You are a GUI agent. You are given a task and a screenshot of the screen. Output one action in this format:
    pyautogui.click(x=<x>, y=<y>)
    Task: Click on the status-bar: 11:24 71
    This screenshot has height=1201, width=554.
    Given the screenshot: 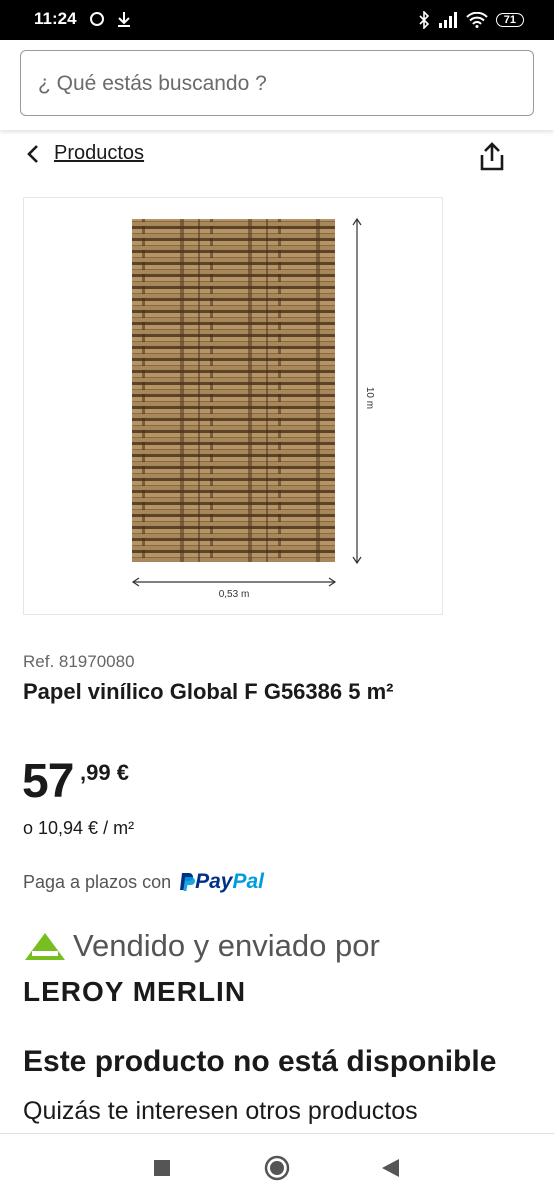 What is the action you would take?
    pyautogui.click(x=277, y=20)
    